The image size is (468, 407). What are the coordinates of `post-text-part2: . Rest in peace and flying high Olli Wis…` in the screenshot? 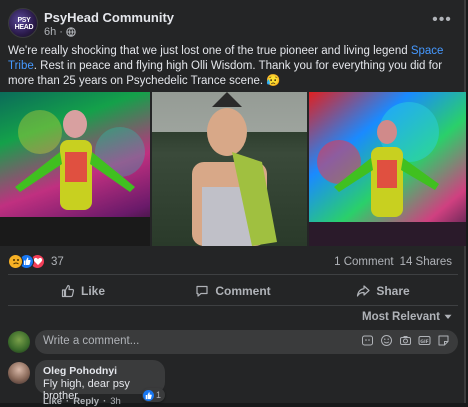 It's located at (225, 73).